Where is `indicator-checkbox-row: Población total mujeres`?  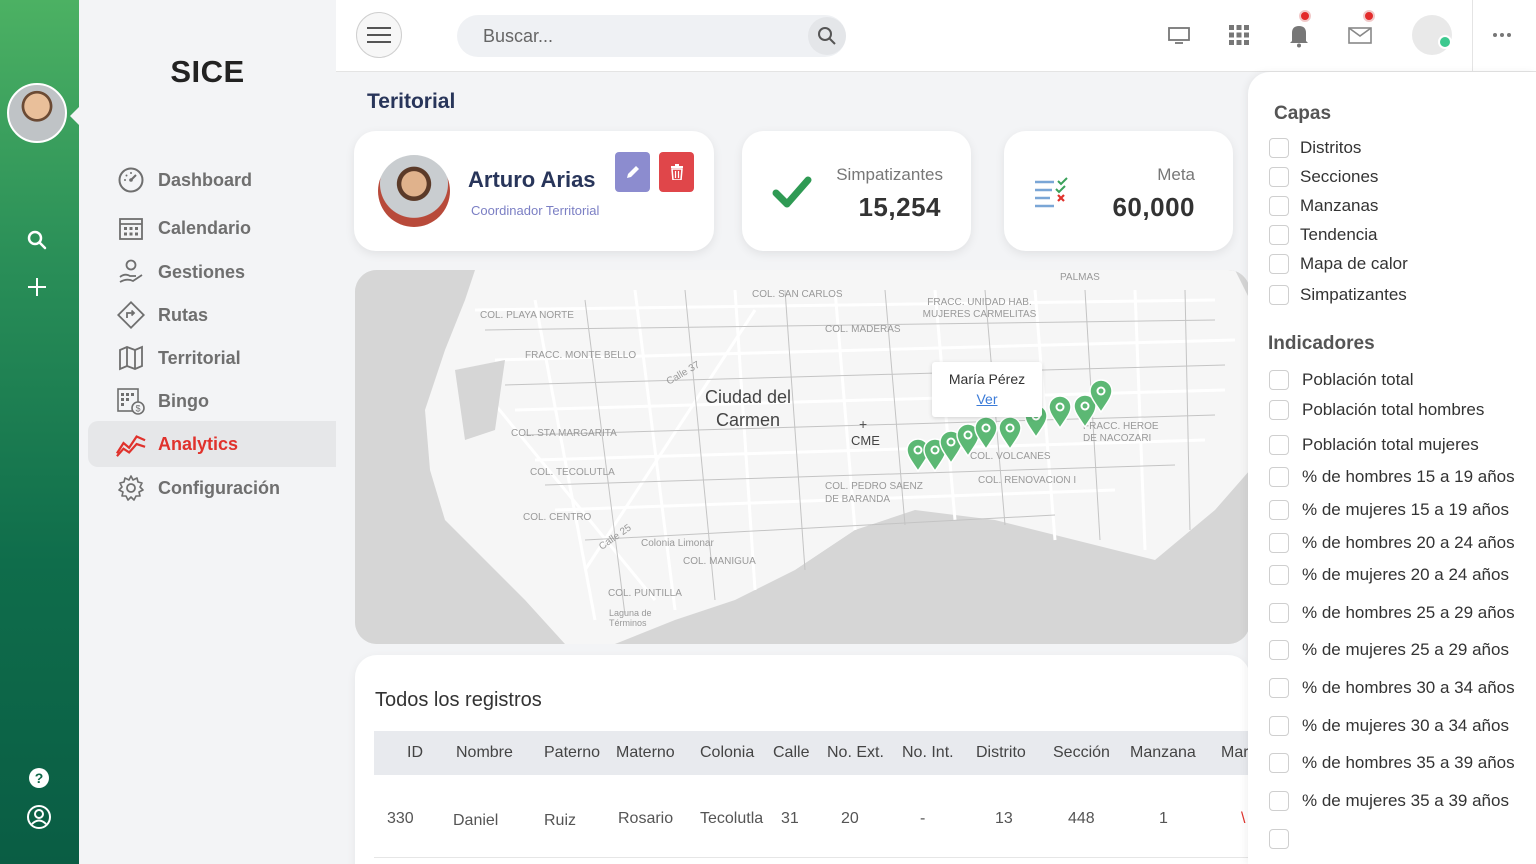 indicator-checkbox-row: Población total mujeres is located at coordinates (1374, 445).